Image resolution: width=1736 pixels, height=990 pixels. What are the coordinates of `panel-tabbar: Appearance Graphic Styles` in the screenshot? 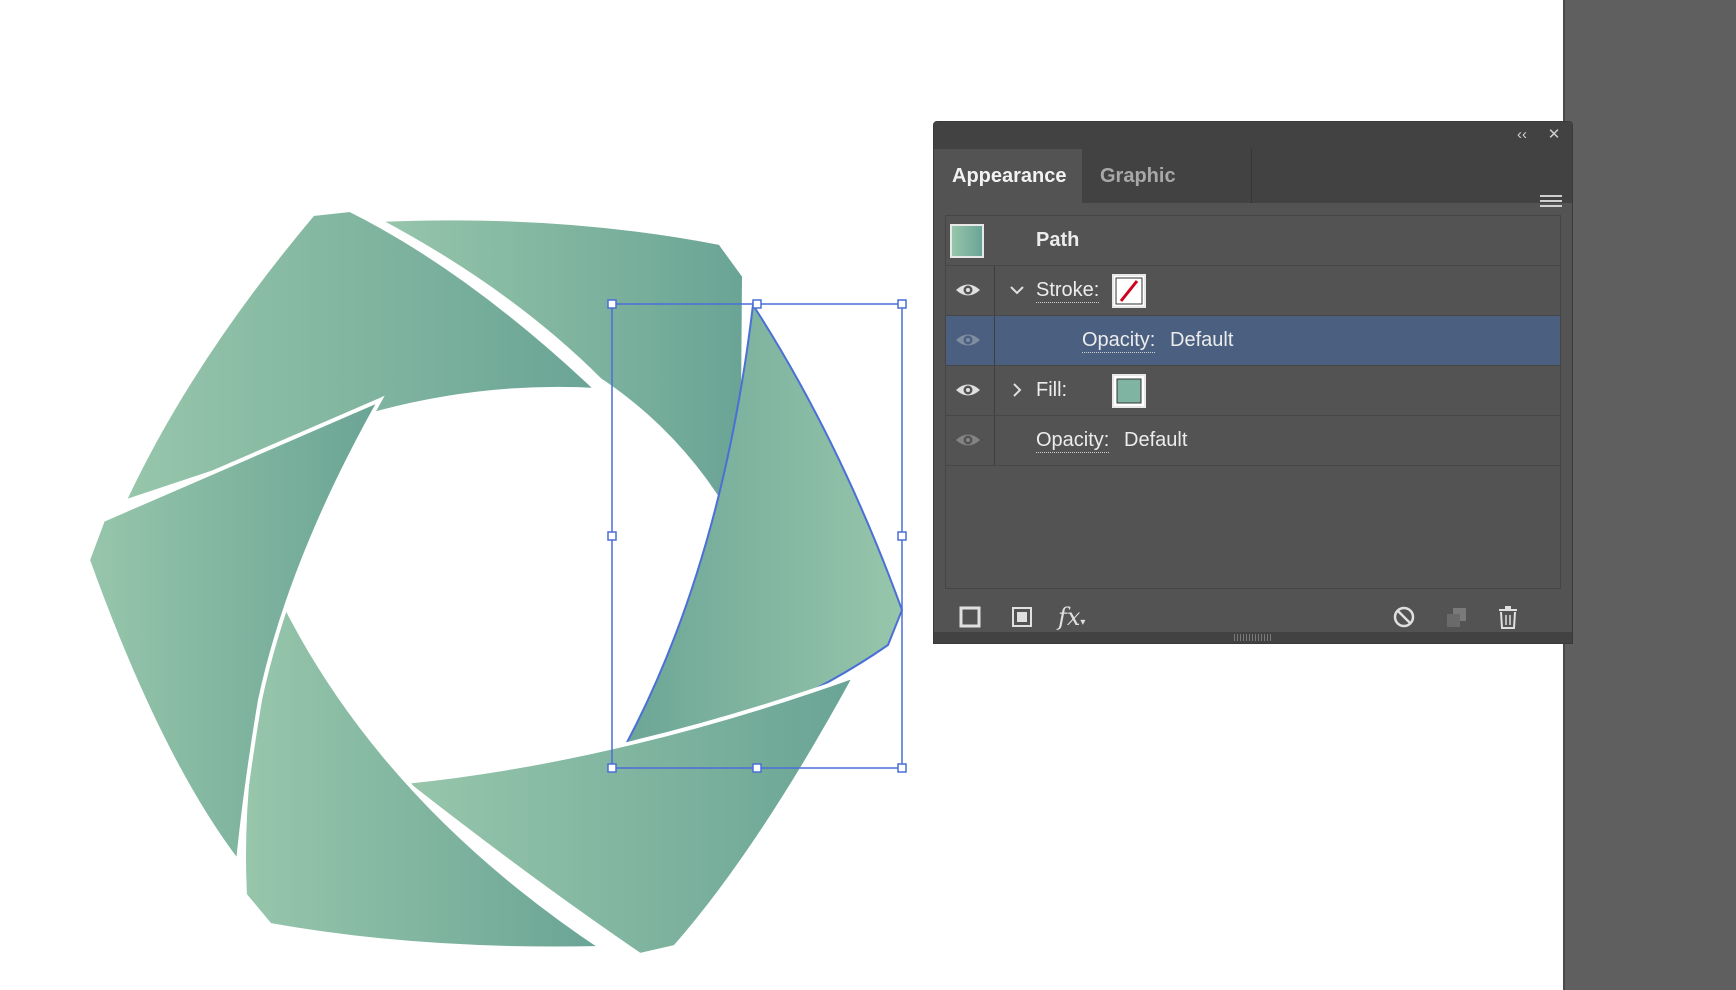 It's located at (1253, 195).